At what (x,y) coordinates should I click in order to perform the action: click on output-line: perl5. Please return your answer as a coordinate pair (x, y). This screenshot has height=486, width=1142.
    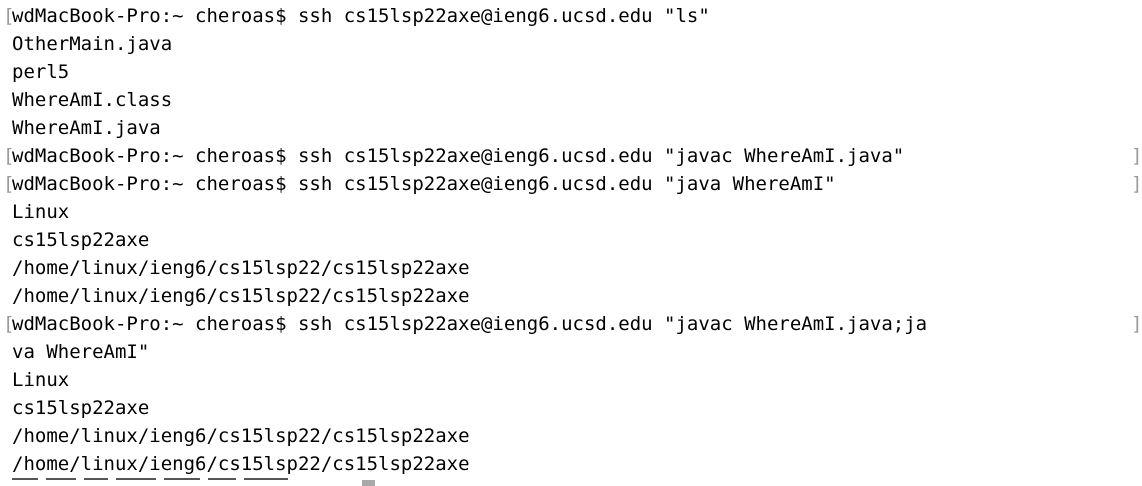
    Looking at the image, I should click on (41, 72).